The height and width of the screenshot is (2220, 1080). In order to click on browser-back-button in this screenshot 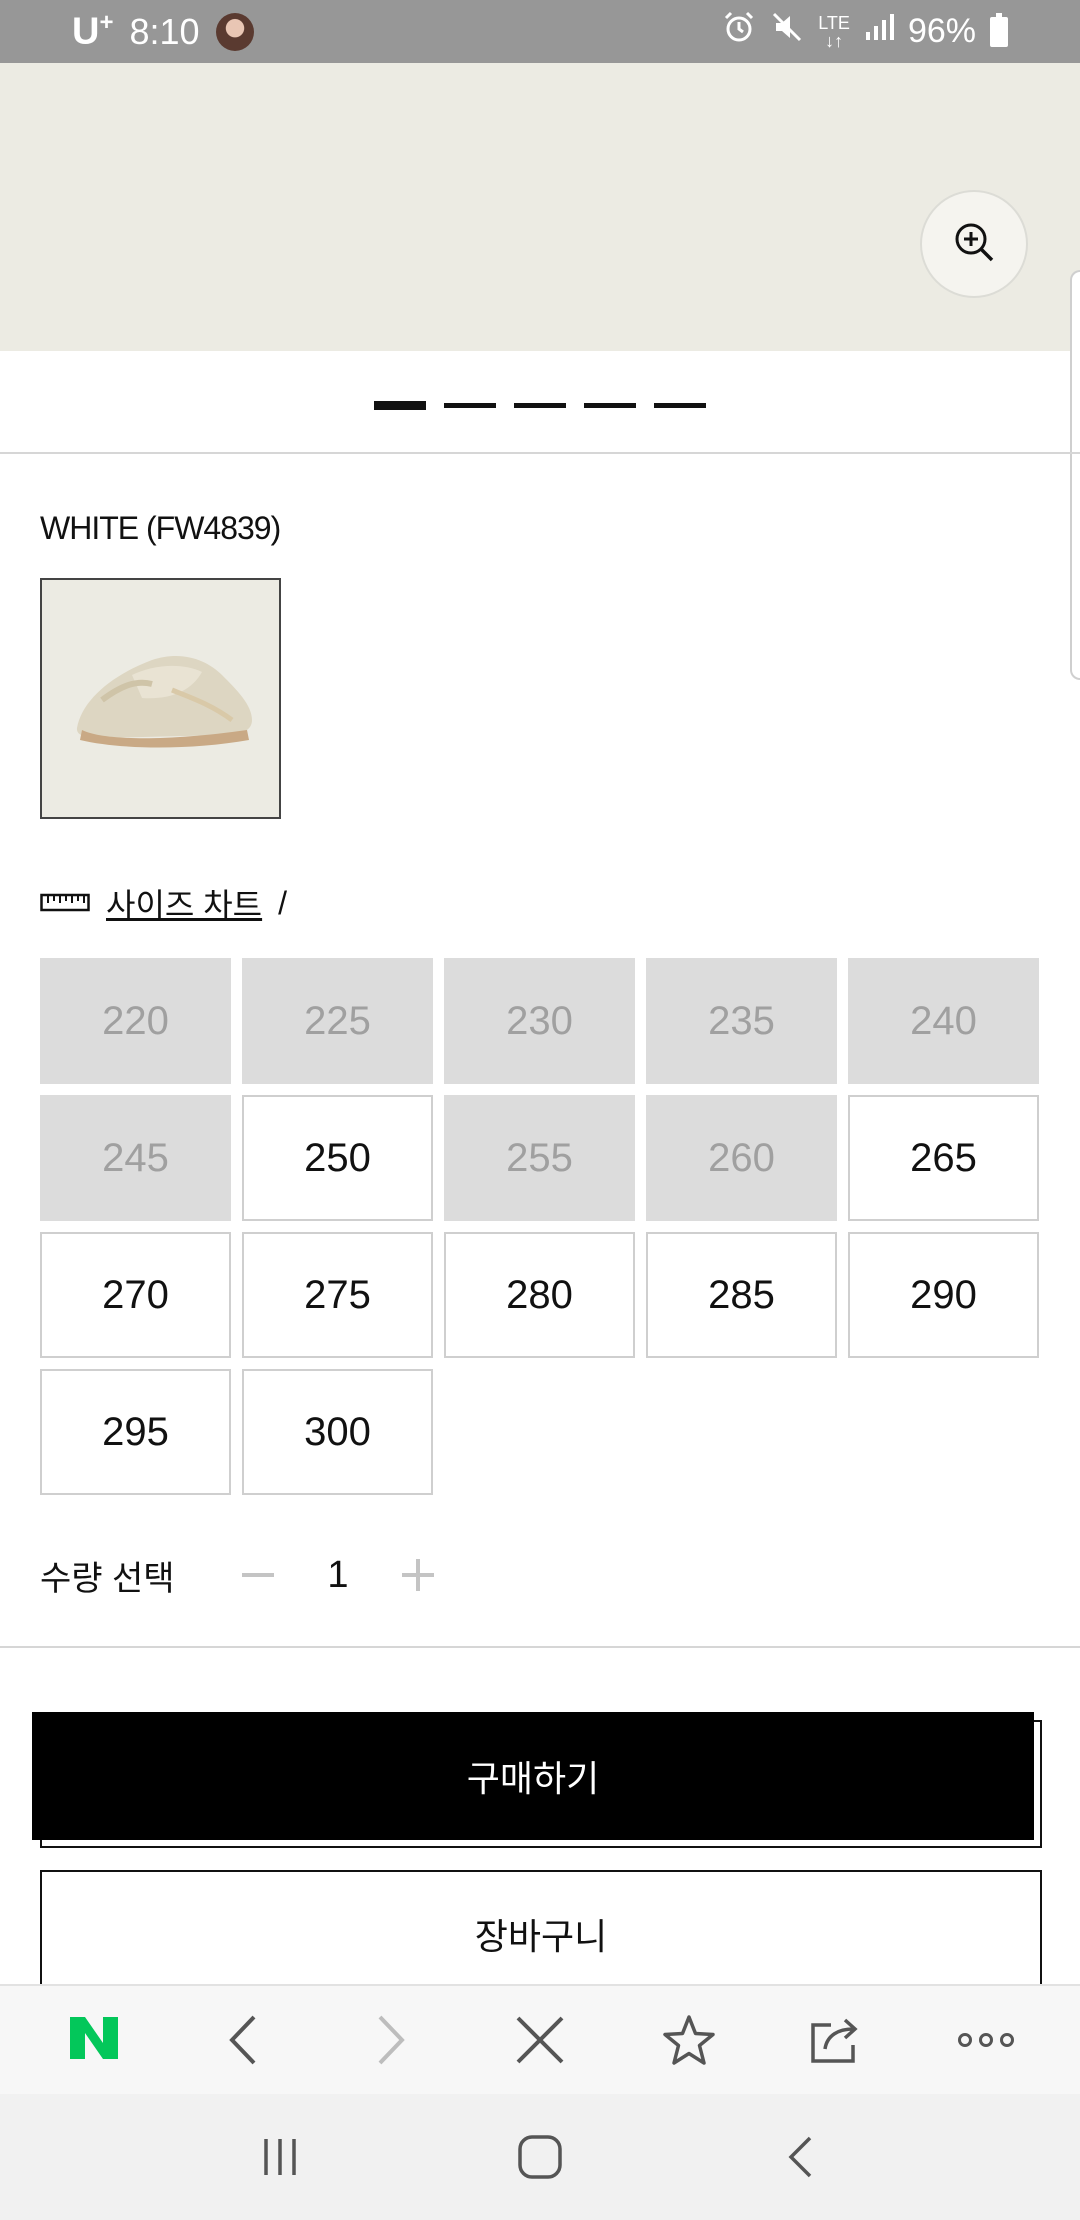, I will do `click(243, 2040)`.